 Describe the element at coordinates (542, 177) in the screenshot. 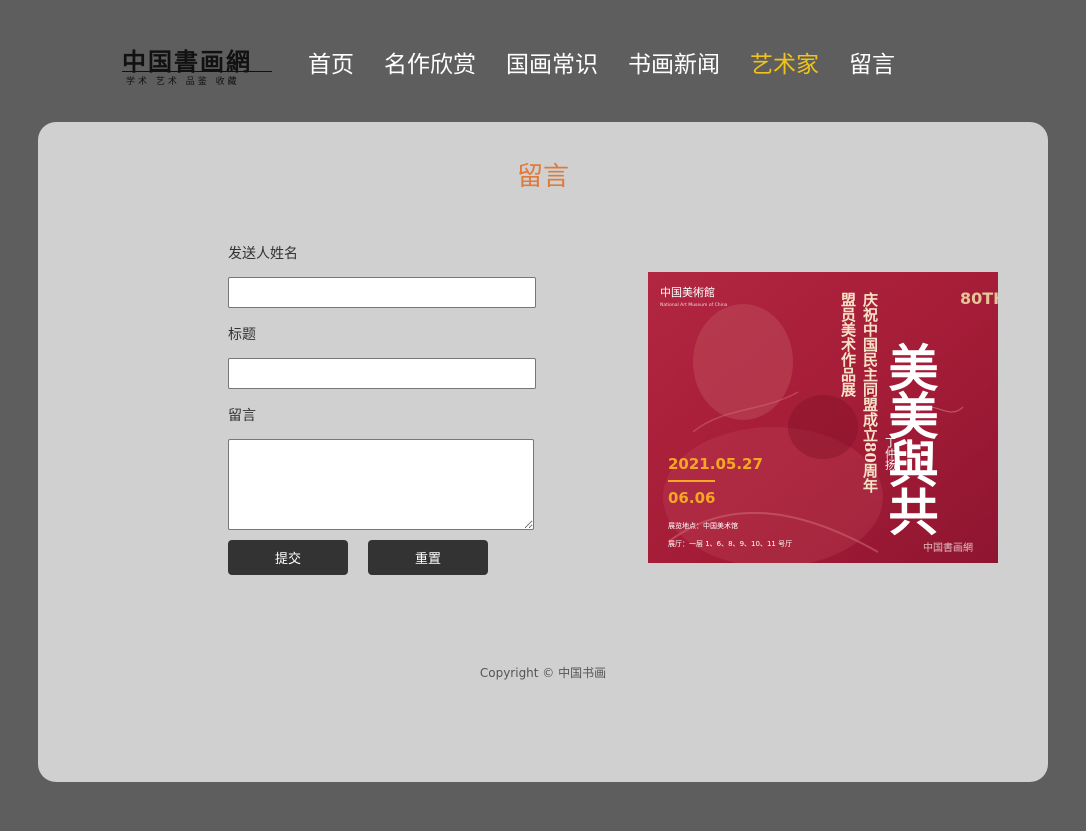

I see `page-title: 留言` at that location.